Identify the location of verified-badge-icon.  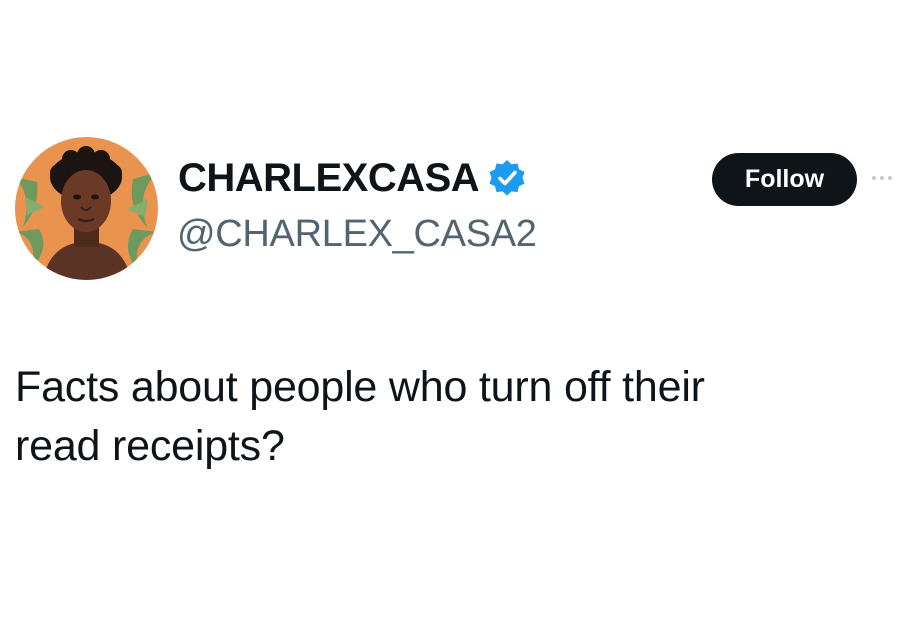
(507, 178).